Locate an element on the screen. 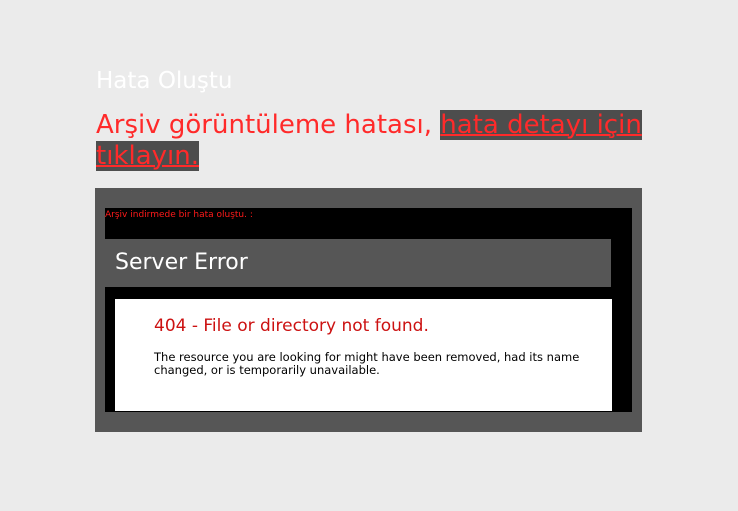 Image resolution: width=738 pixels, height=511 pixels. page-title: Hata Oluştu is located at coordinates (164, 81).